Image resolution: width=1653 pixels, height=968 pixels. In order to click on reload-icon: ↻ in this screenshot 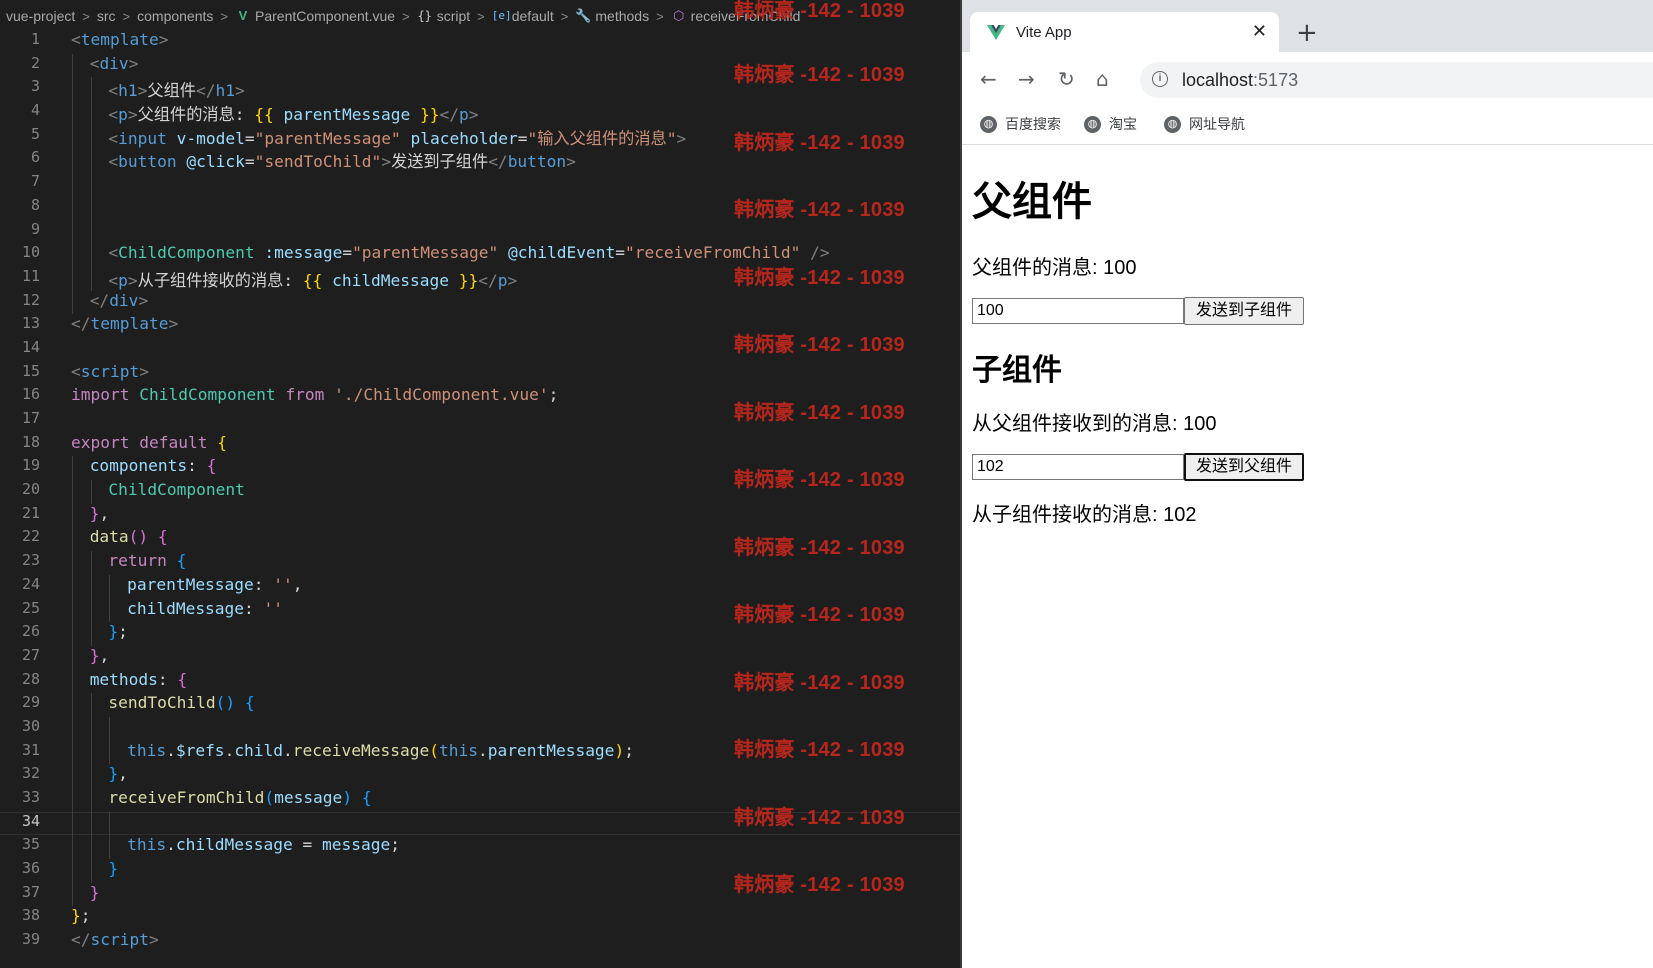, I will do `click(1066, 79)`.